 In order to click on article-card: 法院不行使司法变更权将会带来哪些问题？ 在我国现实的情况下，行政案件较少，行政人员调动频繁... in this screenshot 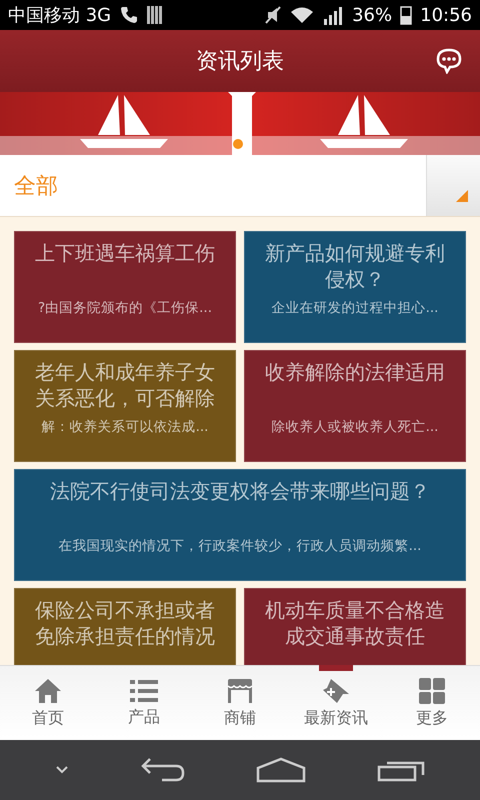, I will do `click(240, 525)`.